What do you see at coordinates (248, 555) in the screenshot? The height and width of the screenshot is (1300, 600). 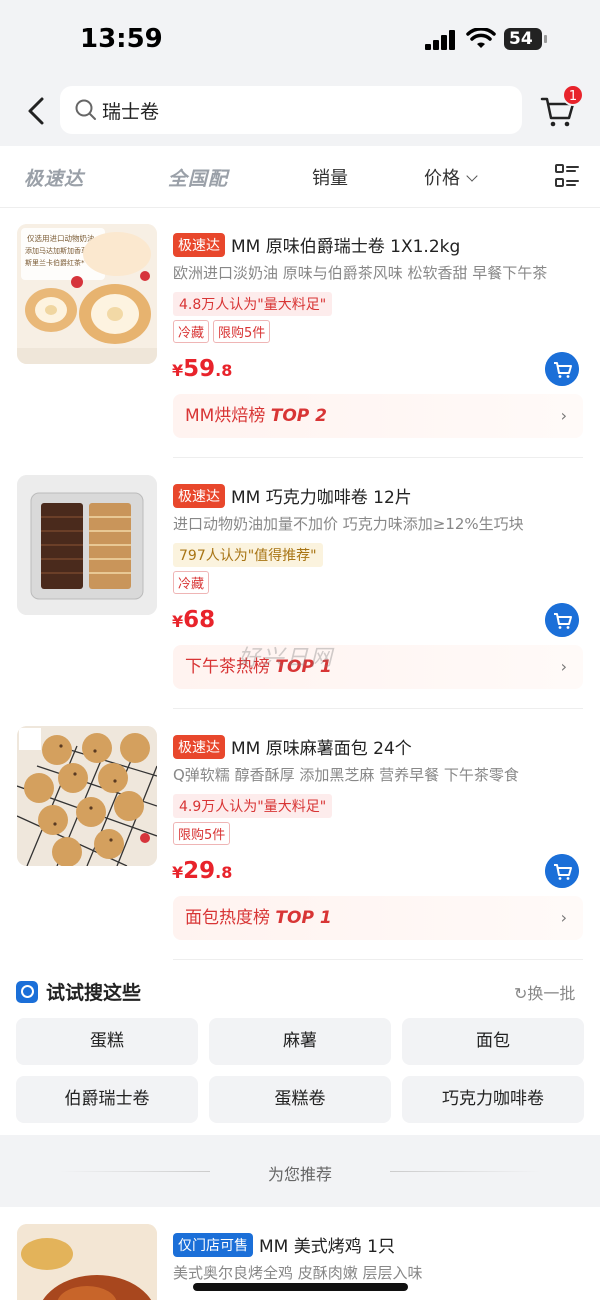 I see `review-rank: 797人认为"值得推荐"` at bounding box center [248, 555].